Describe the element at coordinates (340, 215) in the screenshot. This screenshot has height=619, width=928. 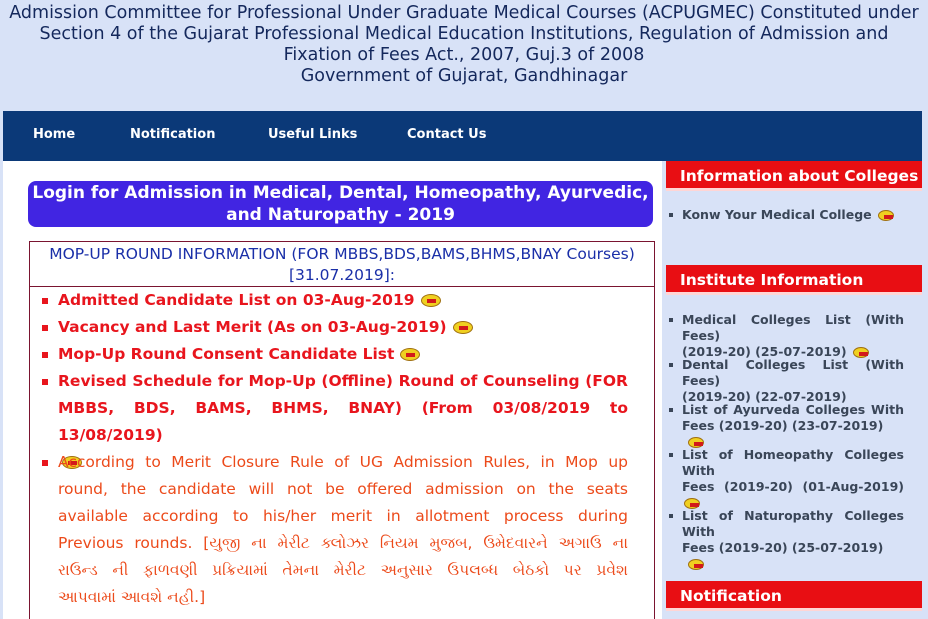
I see `login-line-2: and Naturopathy - 2019` at that location.